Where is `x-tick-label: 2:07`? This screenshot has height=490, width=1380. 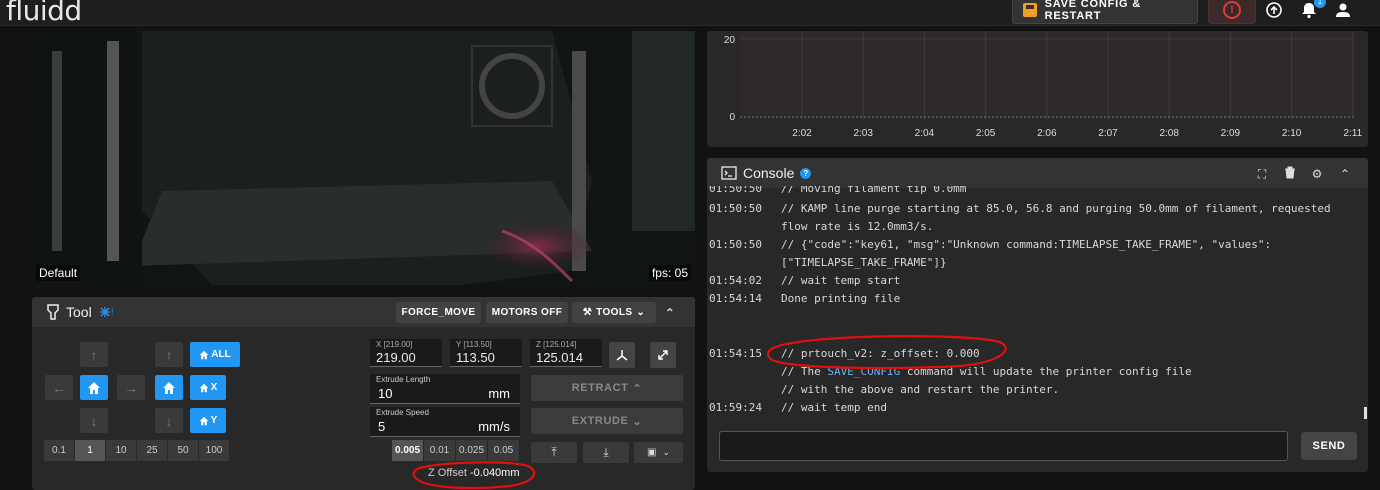 x-tick-label: 2:07 is located at coordinates (1108, 133).